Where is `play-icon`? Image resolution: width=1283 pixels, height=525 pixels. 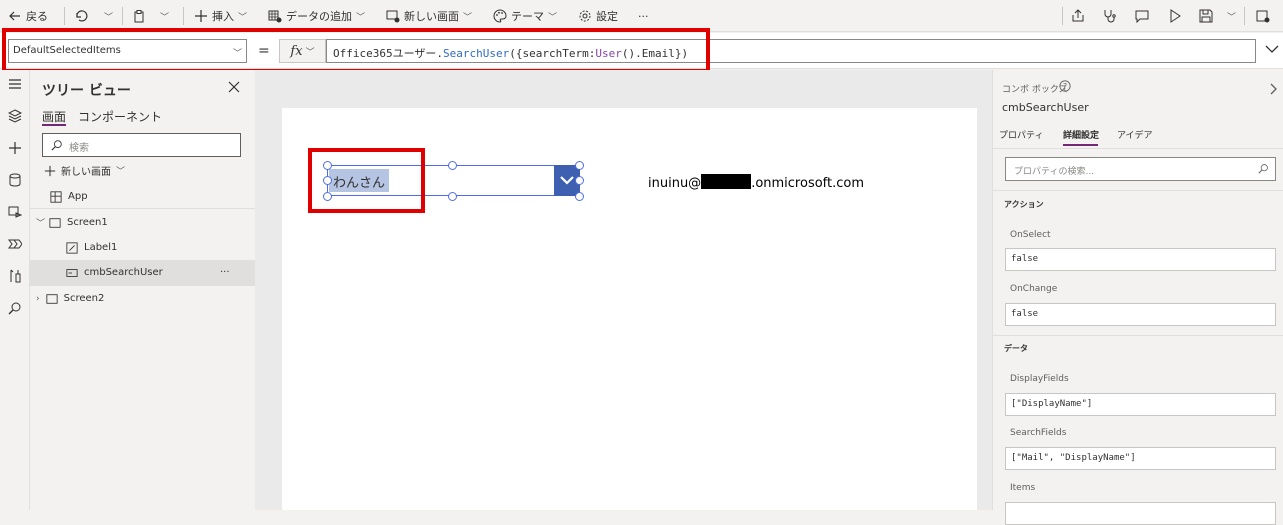
play-icon is located at coordinates (1175, 16).